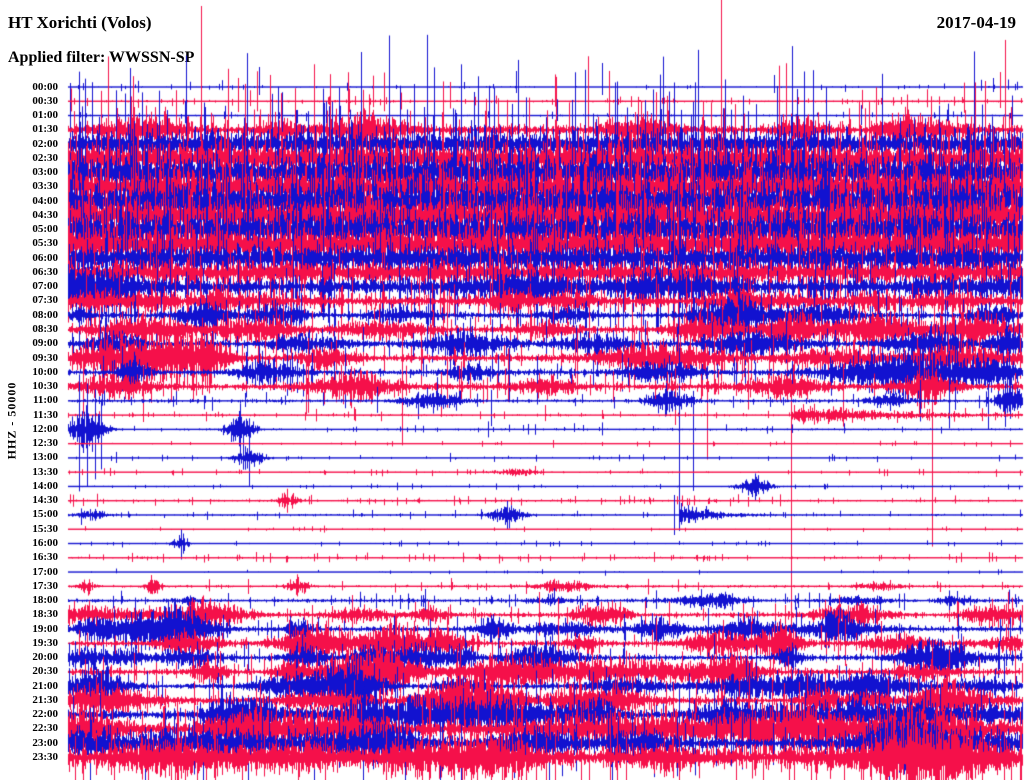  What do you see at coordinates (45, 528) in the screenshot?
I see `time-label: 15:30` at bounding box center [45, 528].